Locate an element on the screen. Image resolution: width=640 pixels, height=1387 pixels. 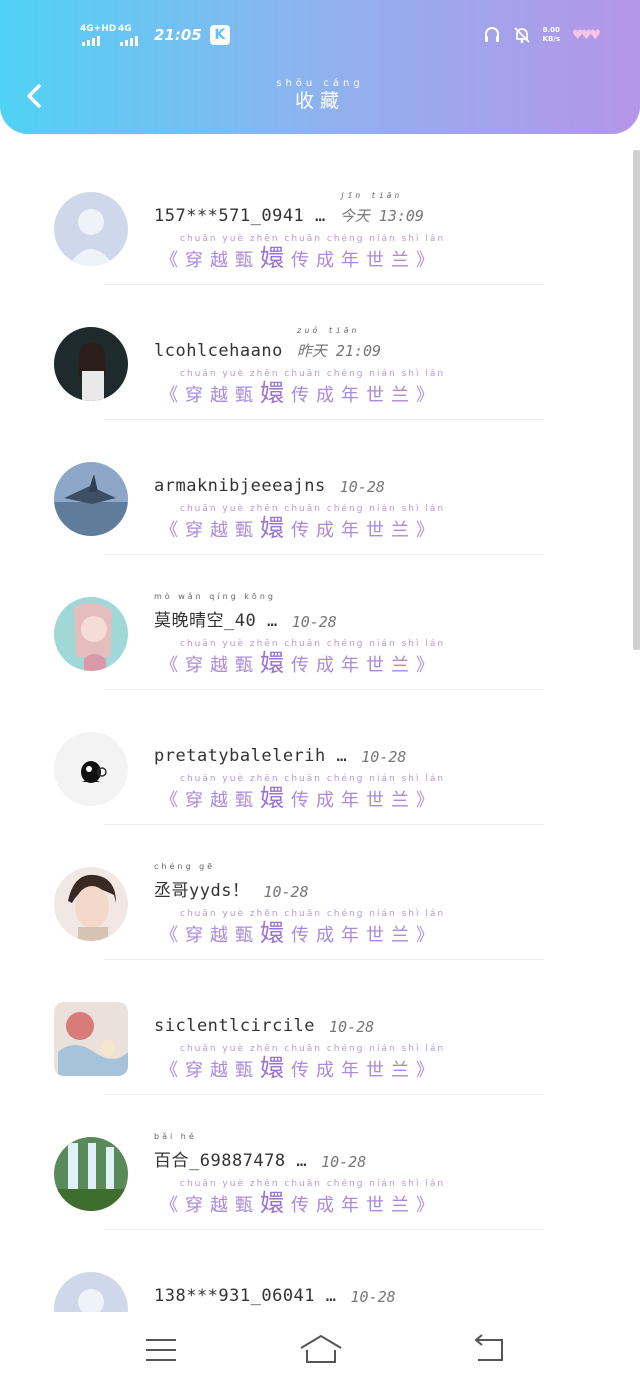
mute-bell-icon is located at coordinates (521, 35).